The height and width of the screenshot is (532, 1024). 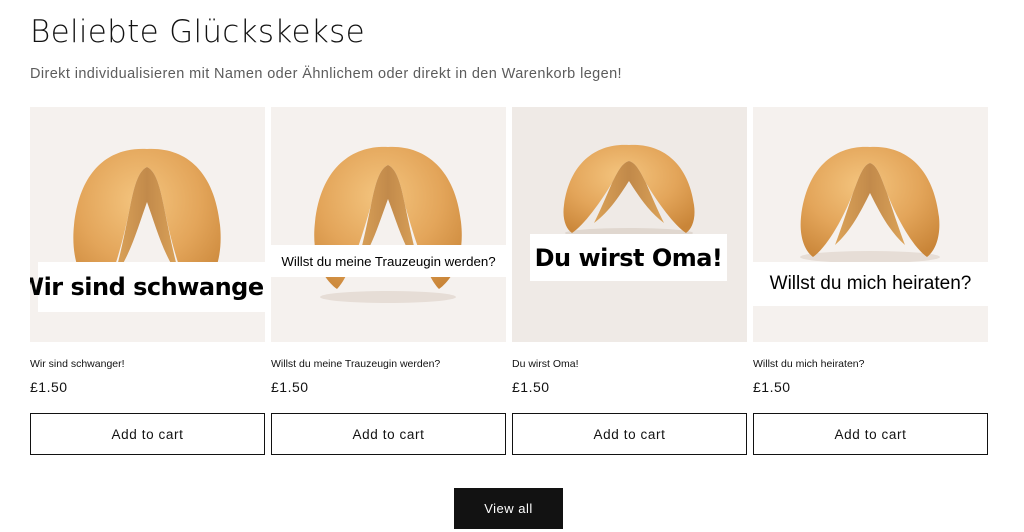 I want to click on view-all-button: View all, so click(x=508, y=508).